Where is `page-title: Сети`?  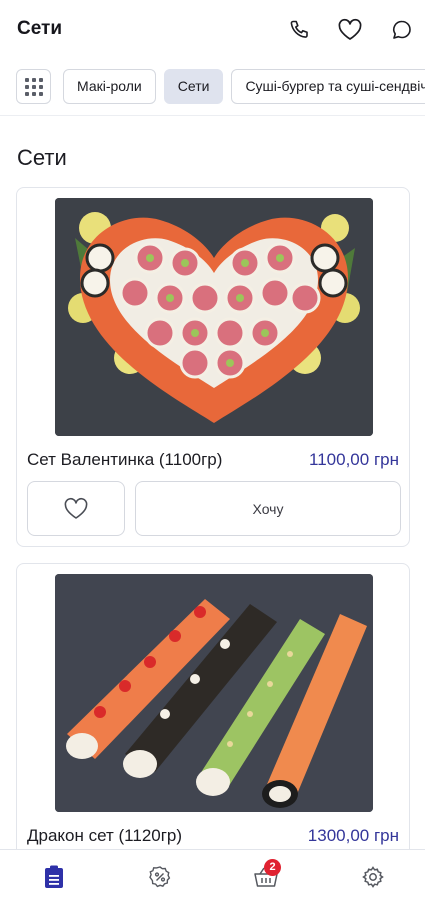
page-title: Сети is located at coordinates (40, 28).